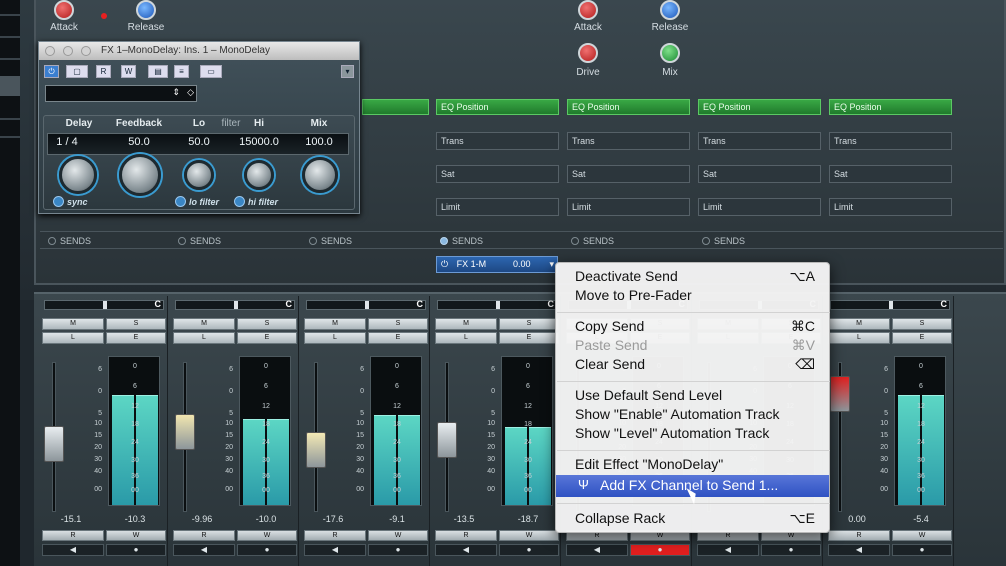  What do you see at coordinates (921, 519) in the screenshot?
I see `peak-readout: -5.4` at bounding box center [921, 519].